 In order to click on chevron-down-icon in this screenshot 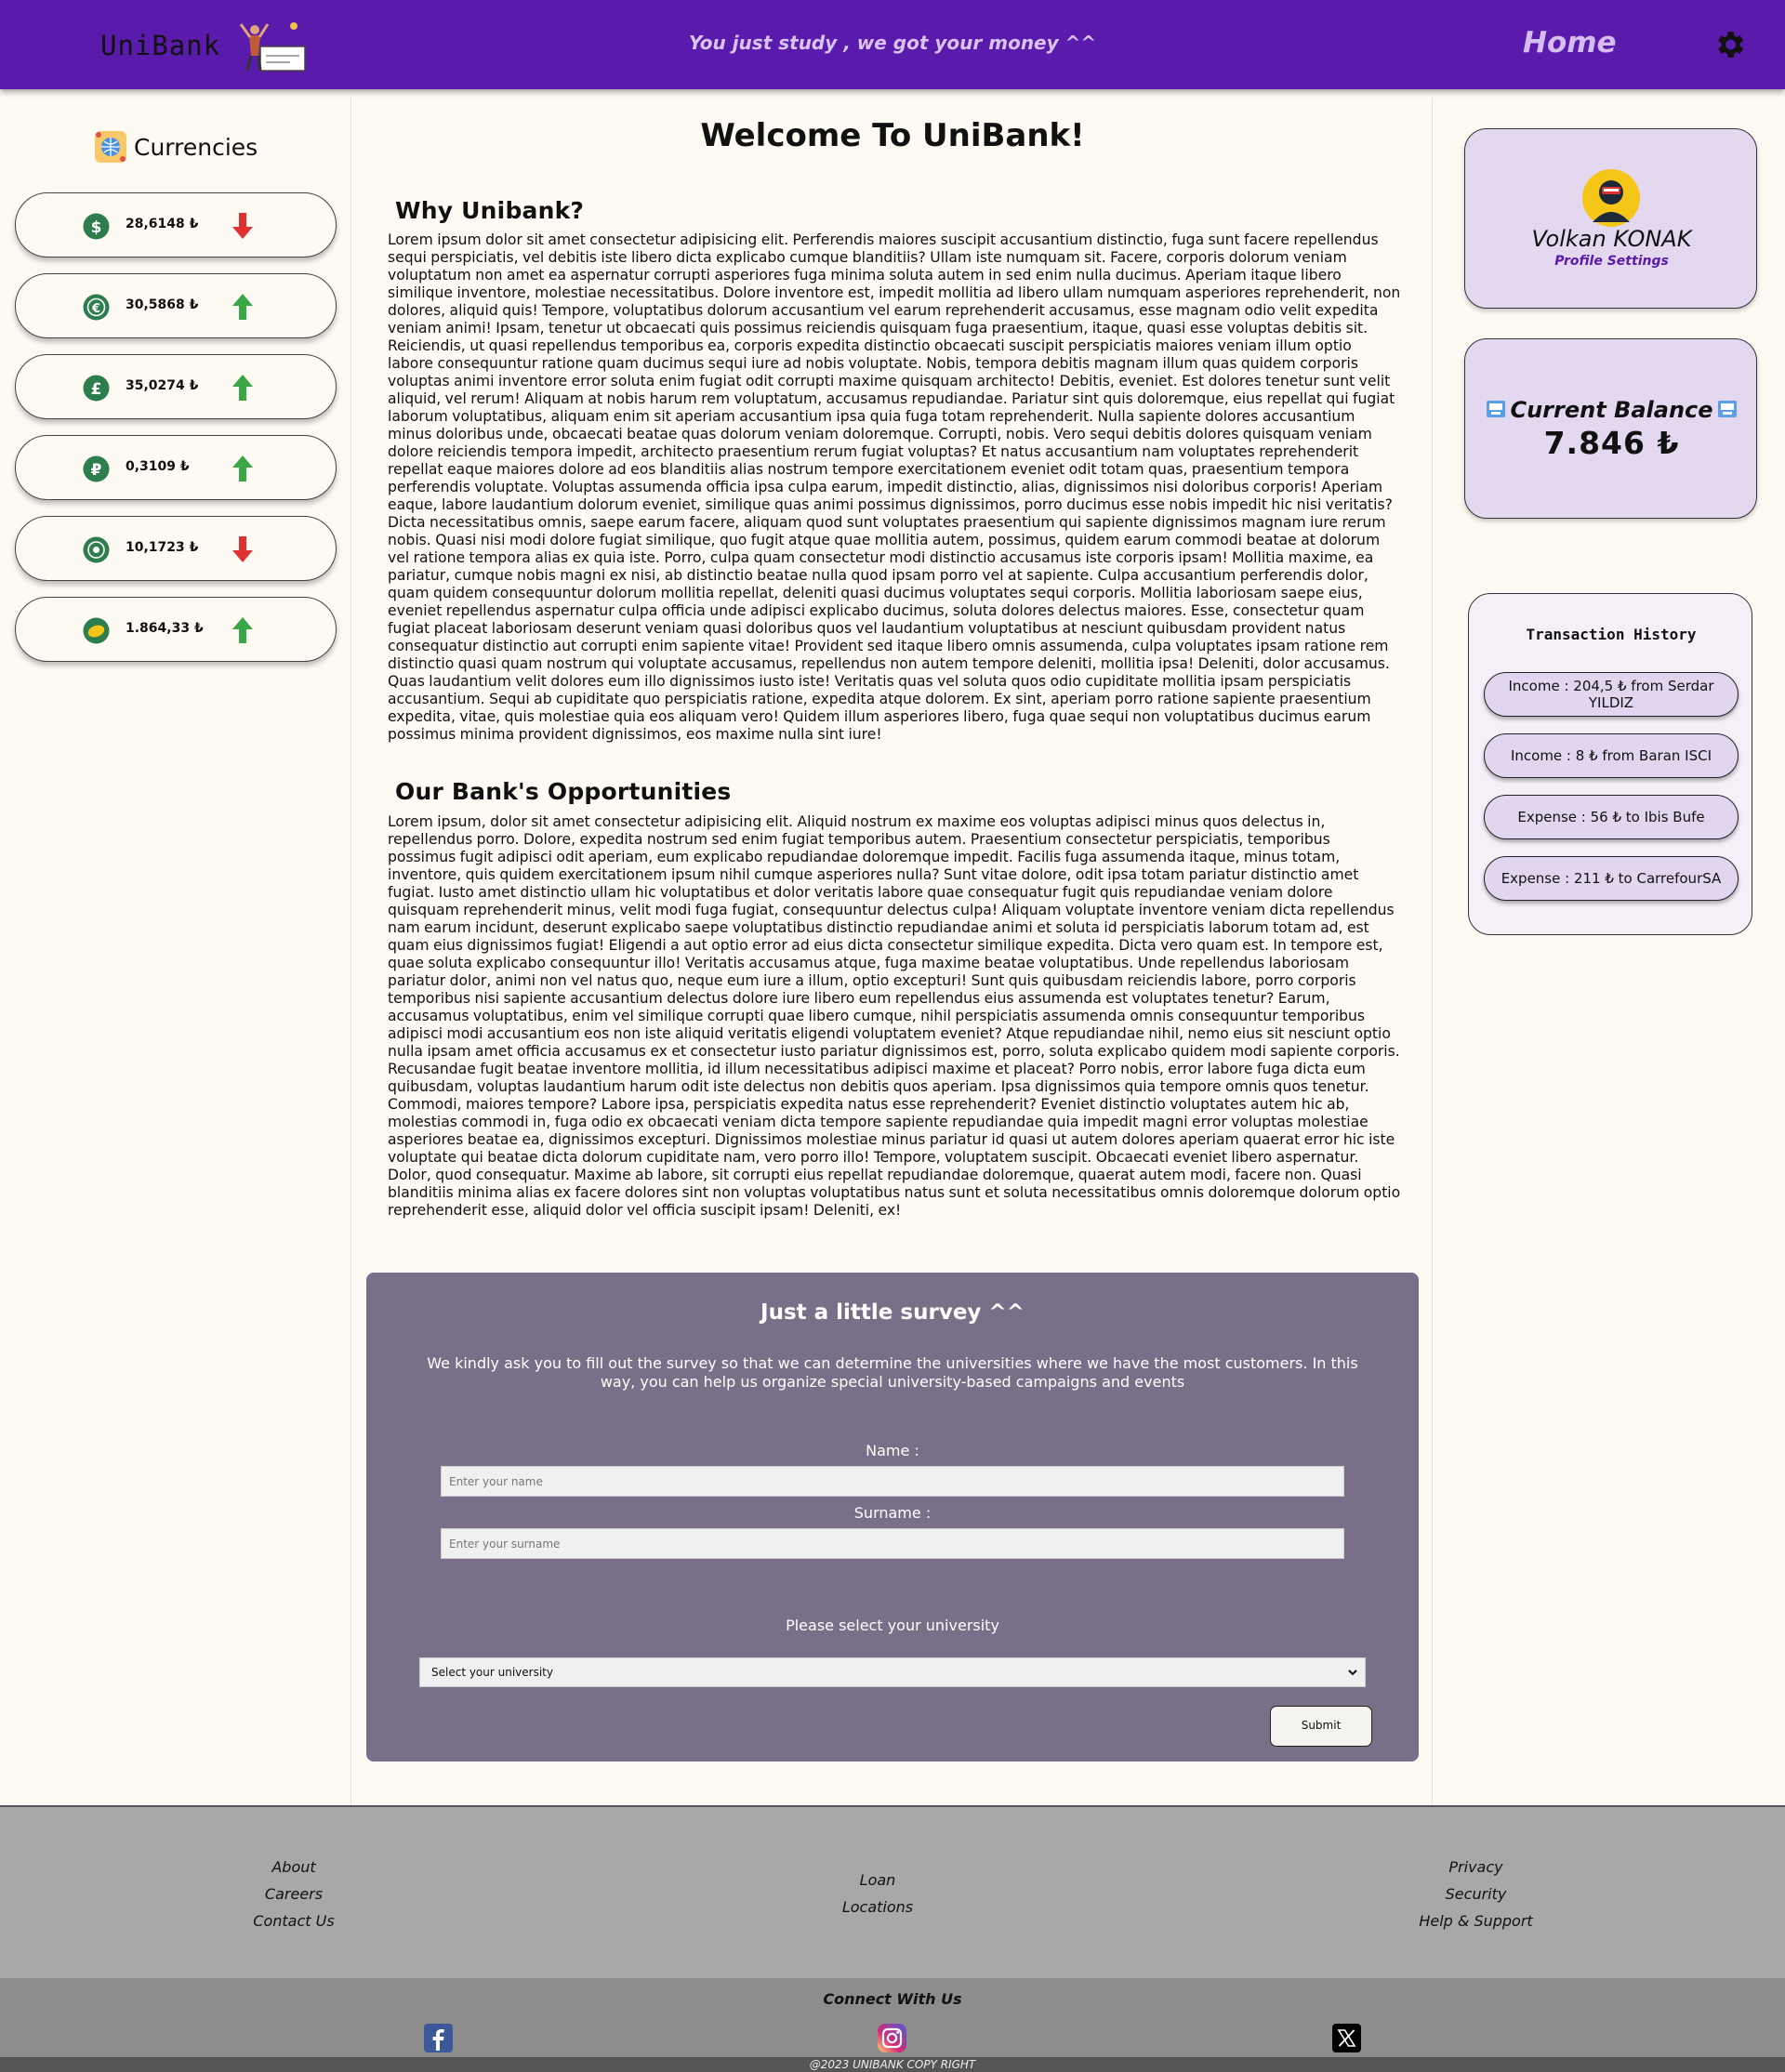, I will do `click(1352, 1673)`.